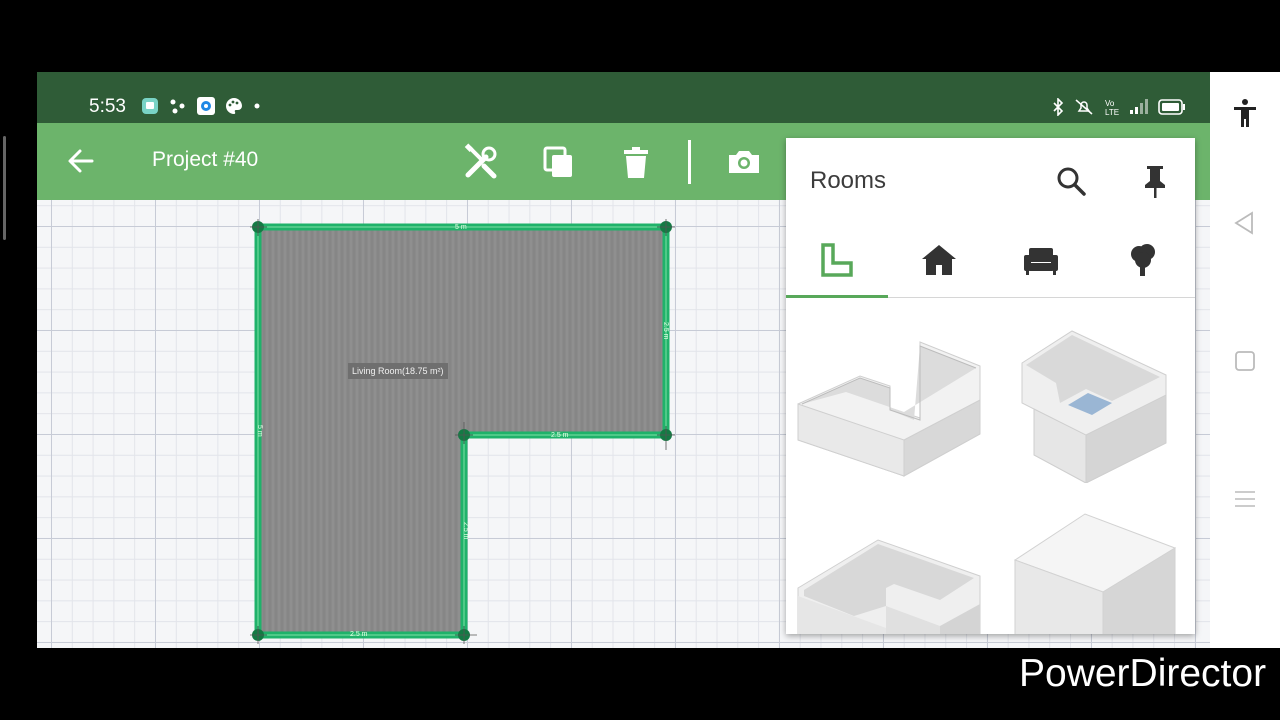  What do you see at coordinates (359, 634) in the screenshot?
I see `dimension-bottom: 2.5 m` at bounding box center [359, 634].